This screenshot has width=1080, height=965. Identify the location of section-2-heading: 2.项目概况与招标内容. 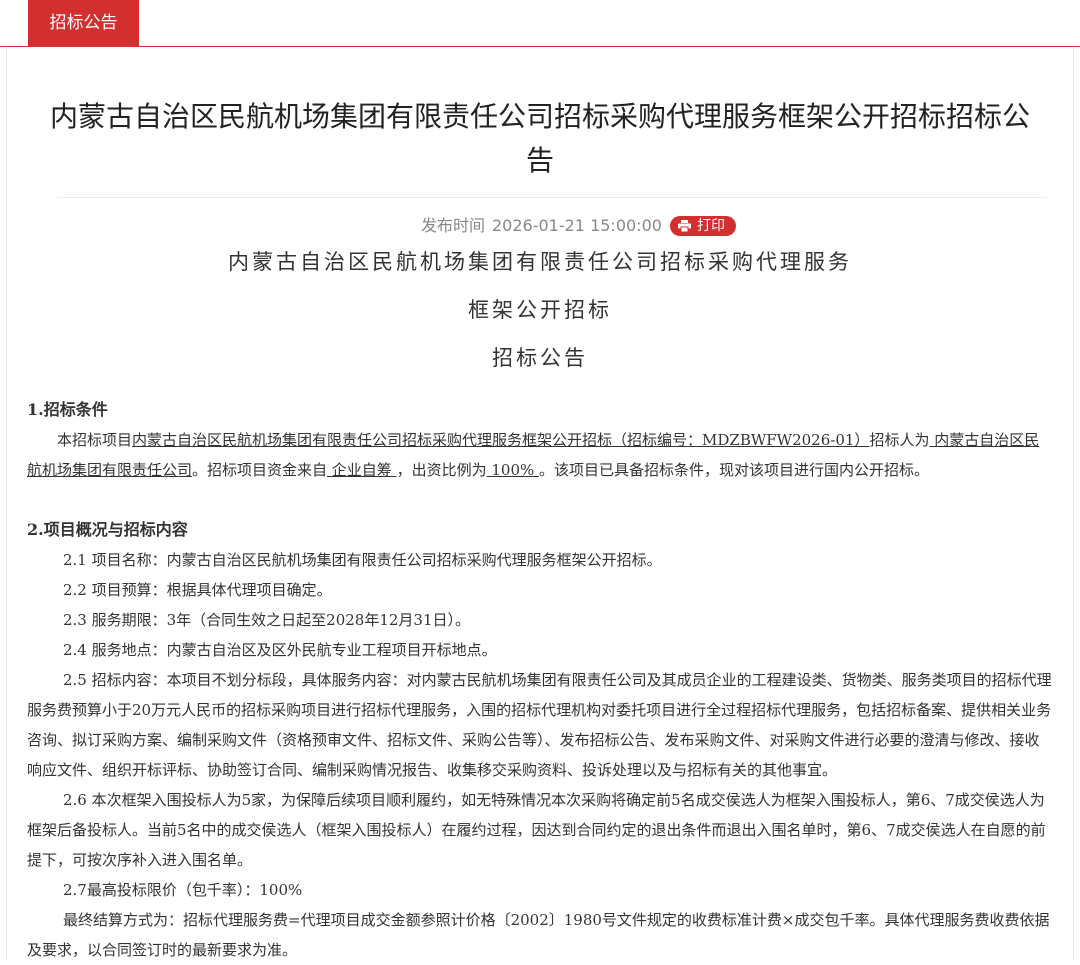
(107, 529).